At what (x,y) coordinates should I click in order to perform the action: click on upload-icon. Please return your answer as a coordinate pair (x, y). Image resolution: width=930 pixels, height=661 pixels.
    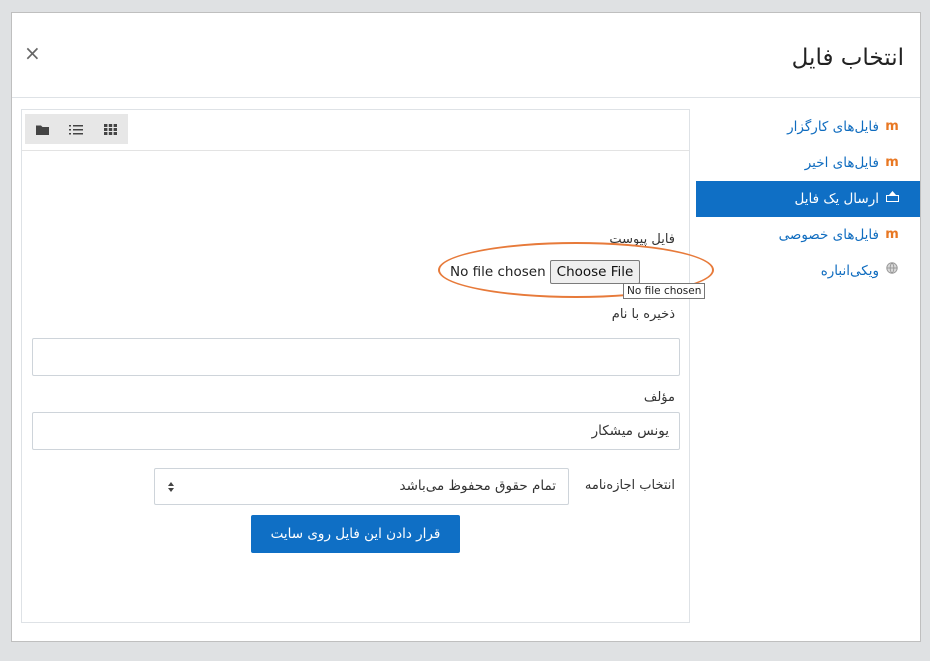
    Looking at the image, I should click on (892, 199).